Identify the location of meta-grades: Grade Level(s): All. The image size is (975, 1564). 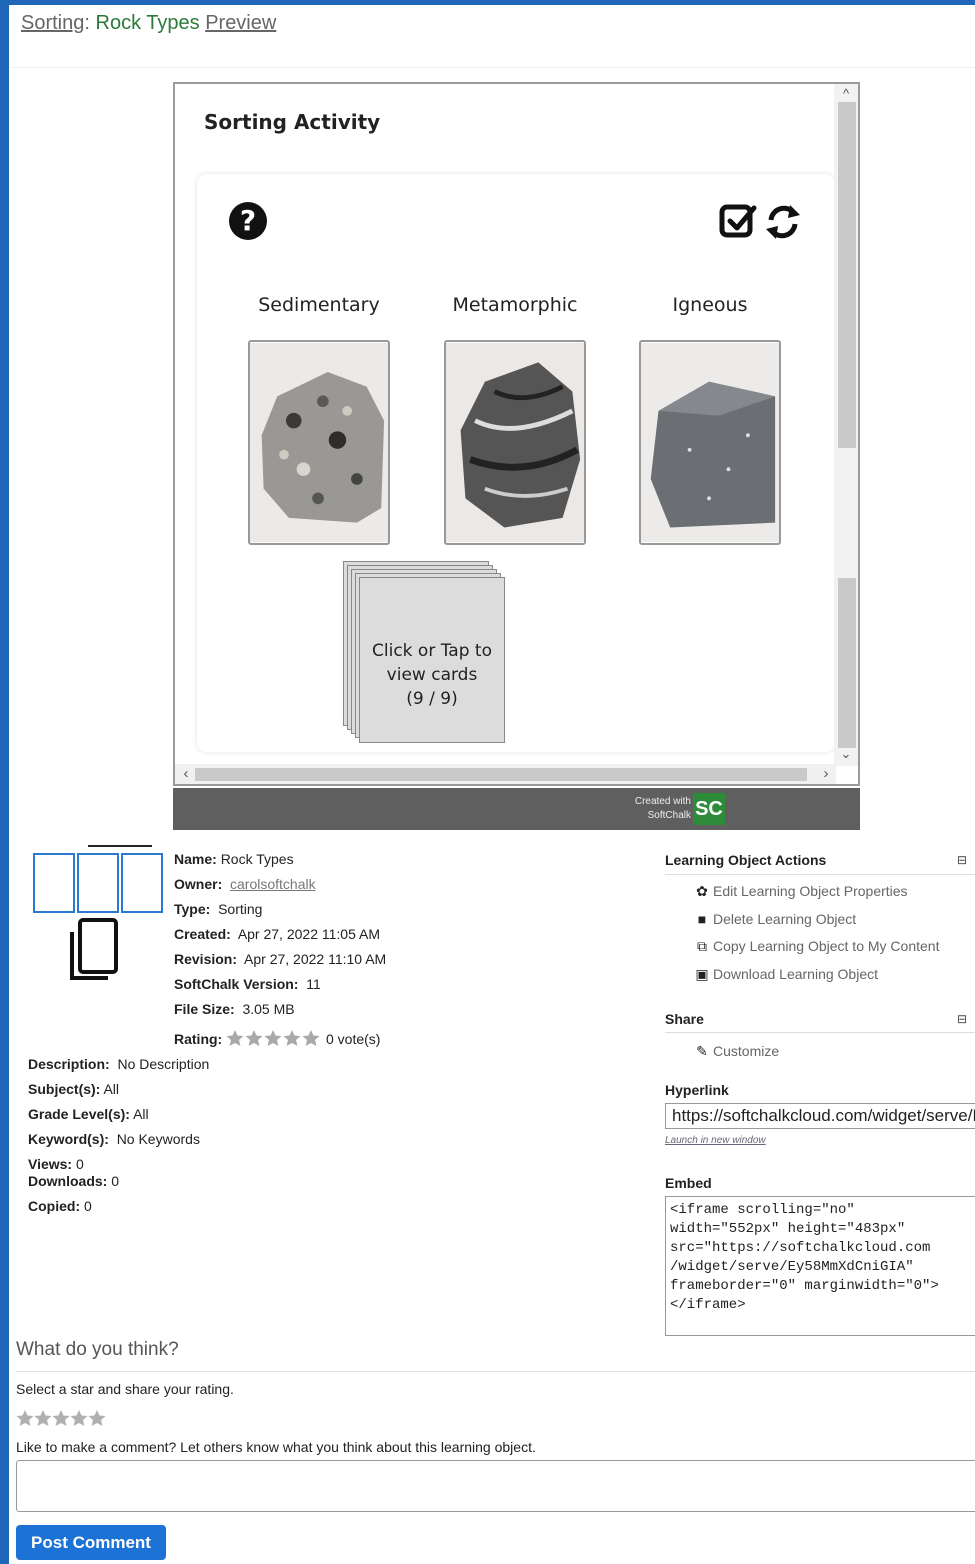
(88, 1114).